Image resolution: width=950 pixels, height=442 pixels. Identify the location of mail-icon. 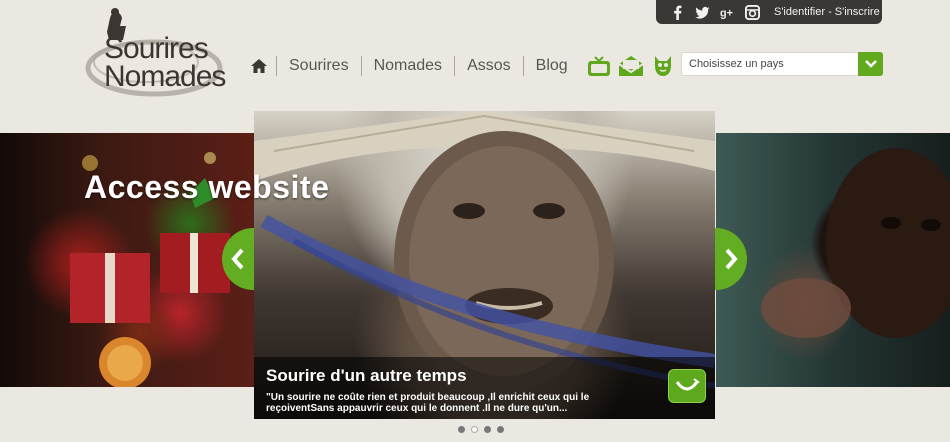
(631, 66).